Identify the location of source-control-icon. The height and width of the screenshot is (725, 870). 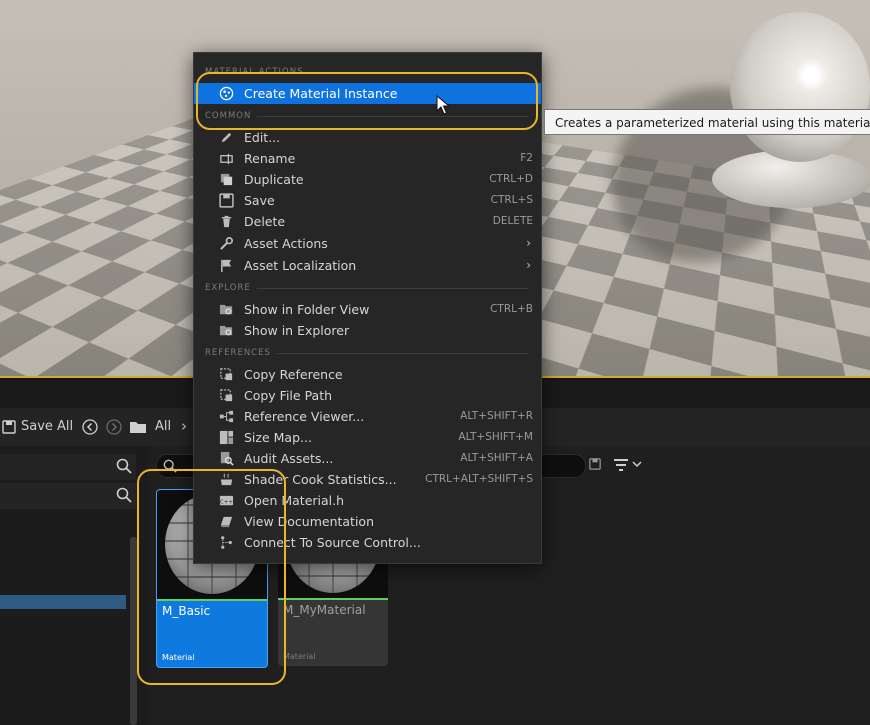
(226, 542).